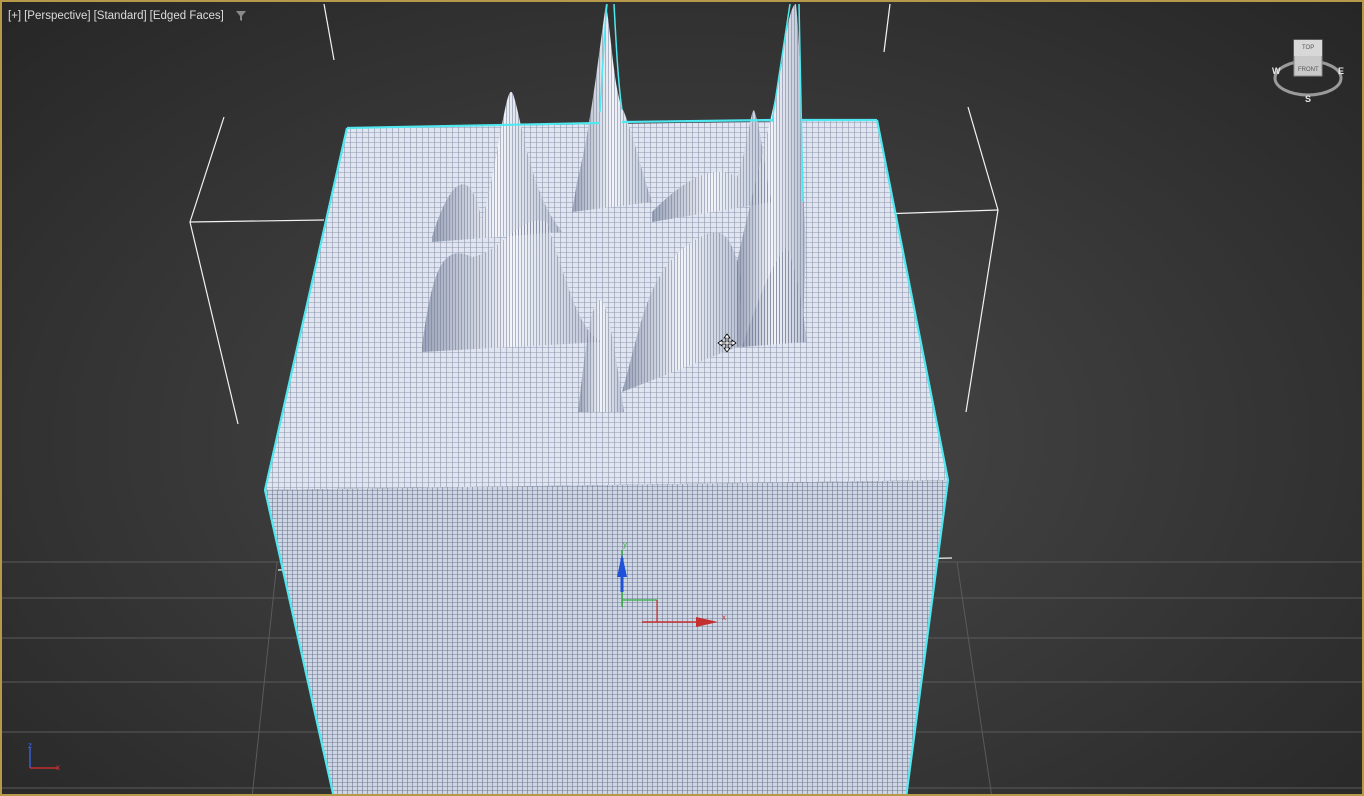 The height and width of the screenshot is (796, 1364). Describe the element at coordinates (625, 544) in the screenshot. I see `gizmo-y-label: y` at that location.